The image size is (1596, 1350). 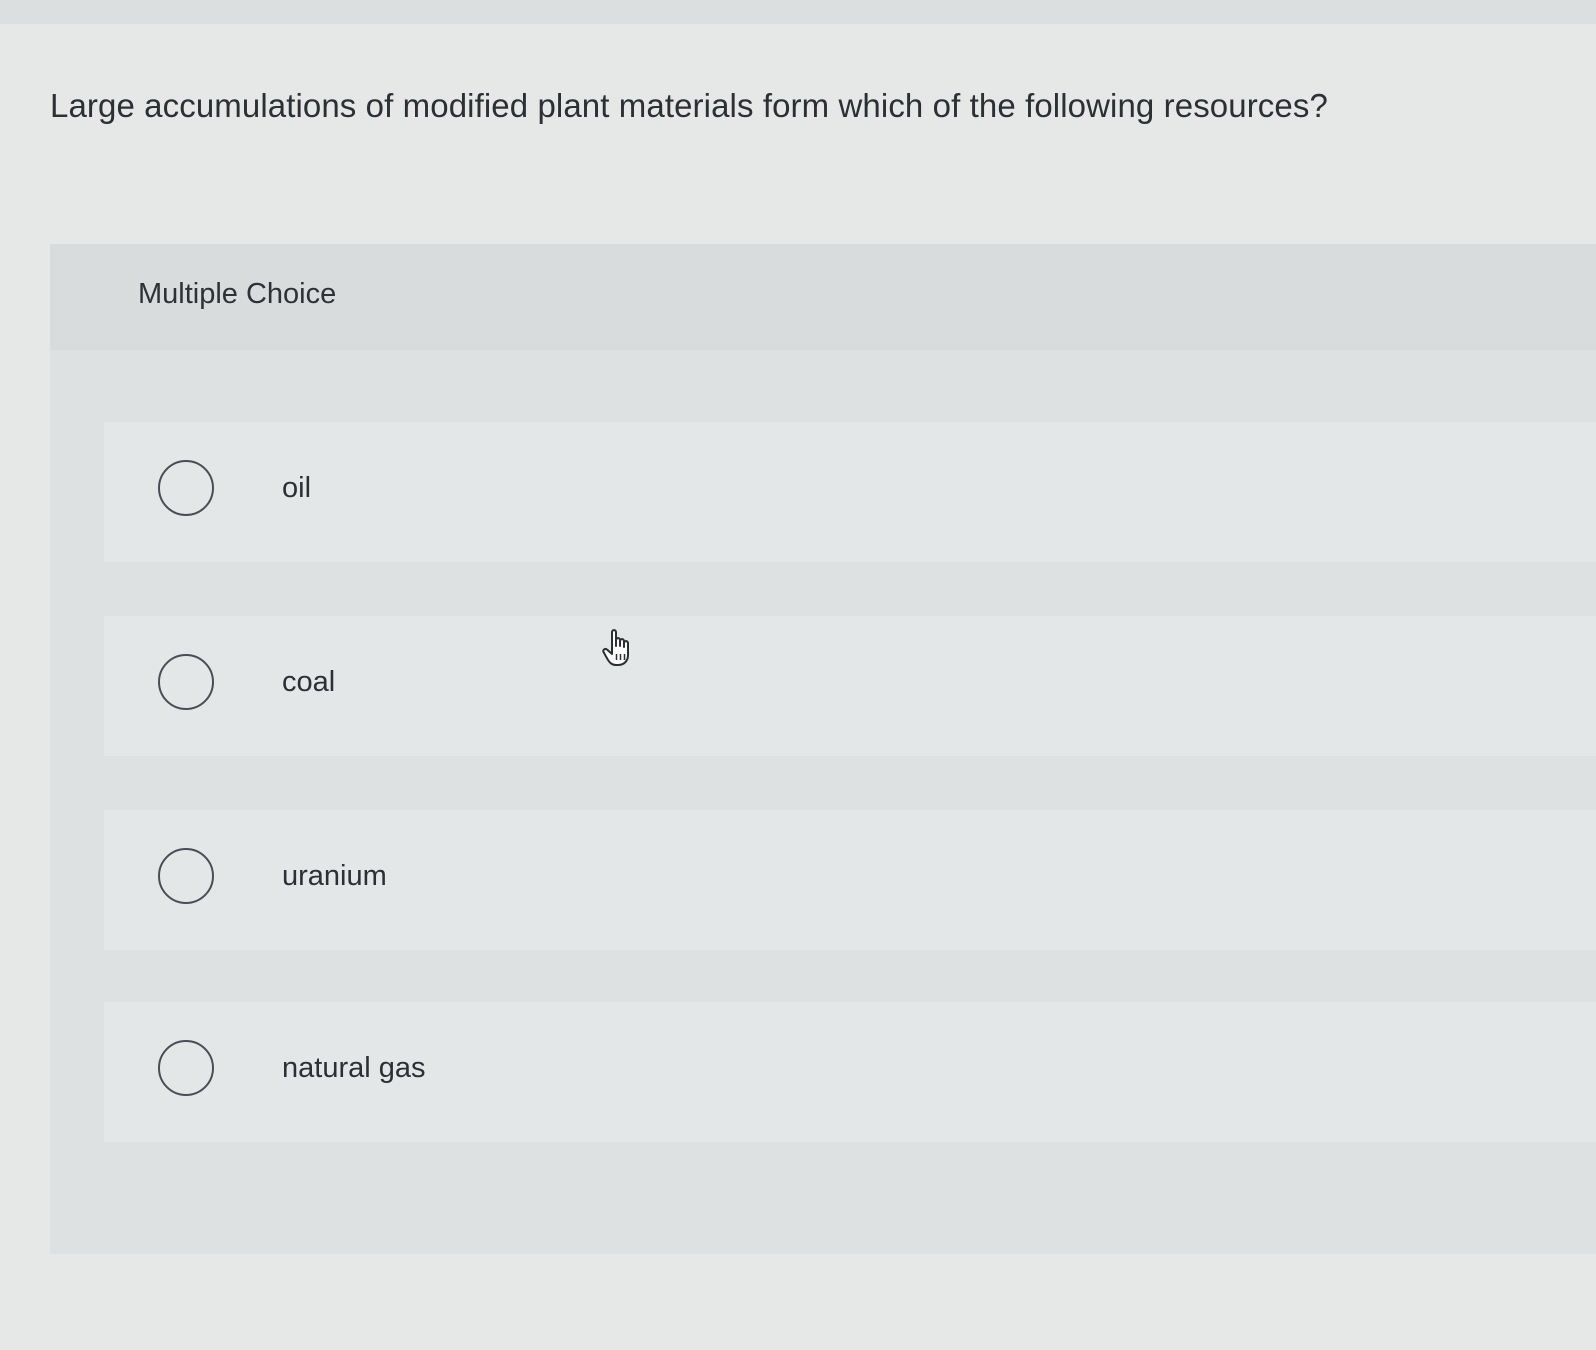 What do you see at coordinates (850, 1072) in the screenshot?
I see `option-natural-gas: natural gas` at bounding box center [850, 1072].